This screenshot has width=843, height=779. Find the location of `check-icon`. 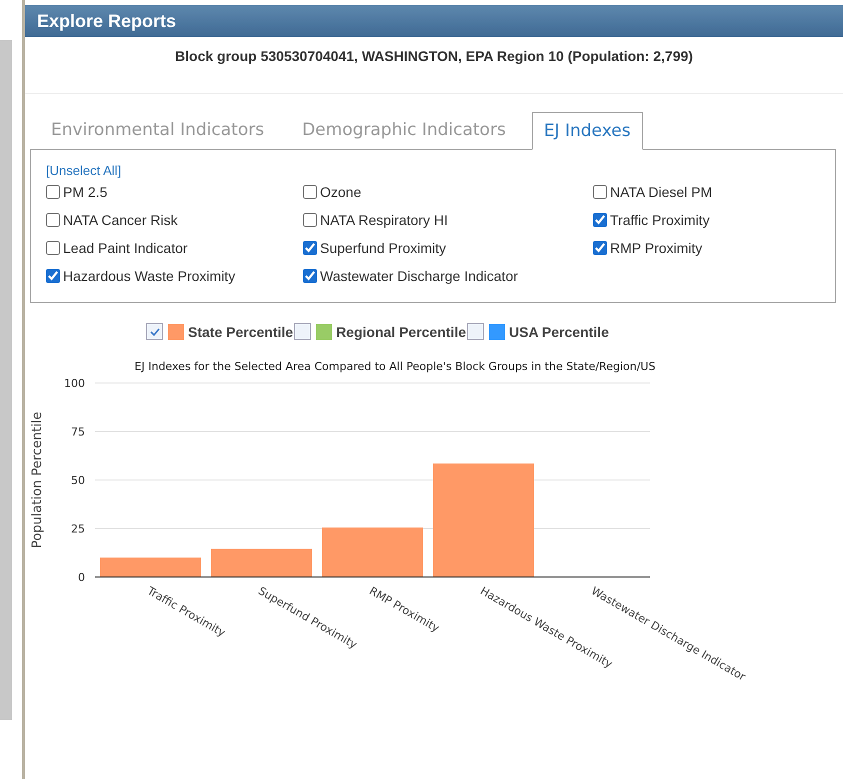

check-icon is located at coordinates (154, 332).